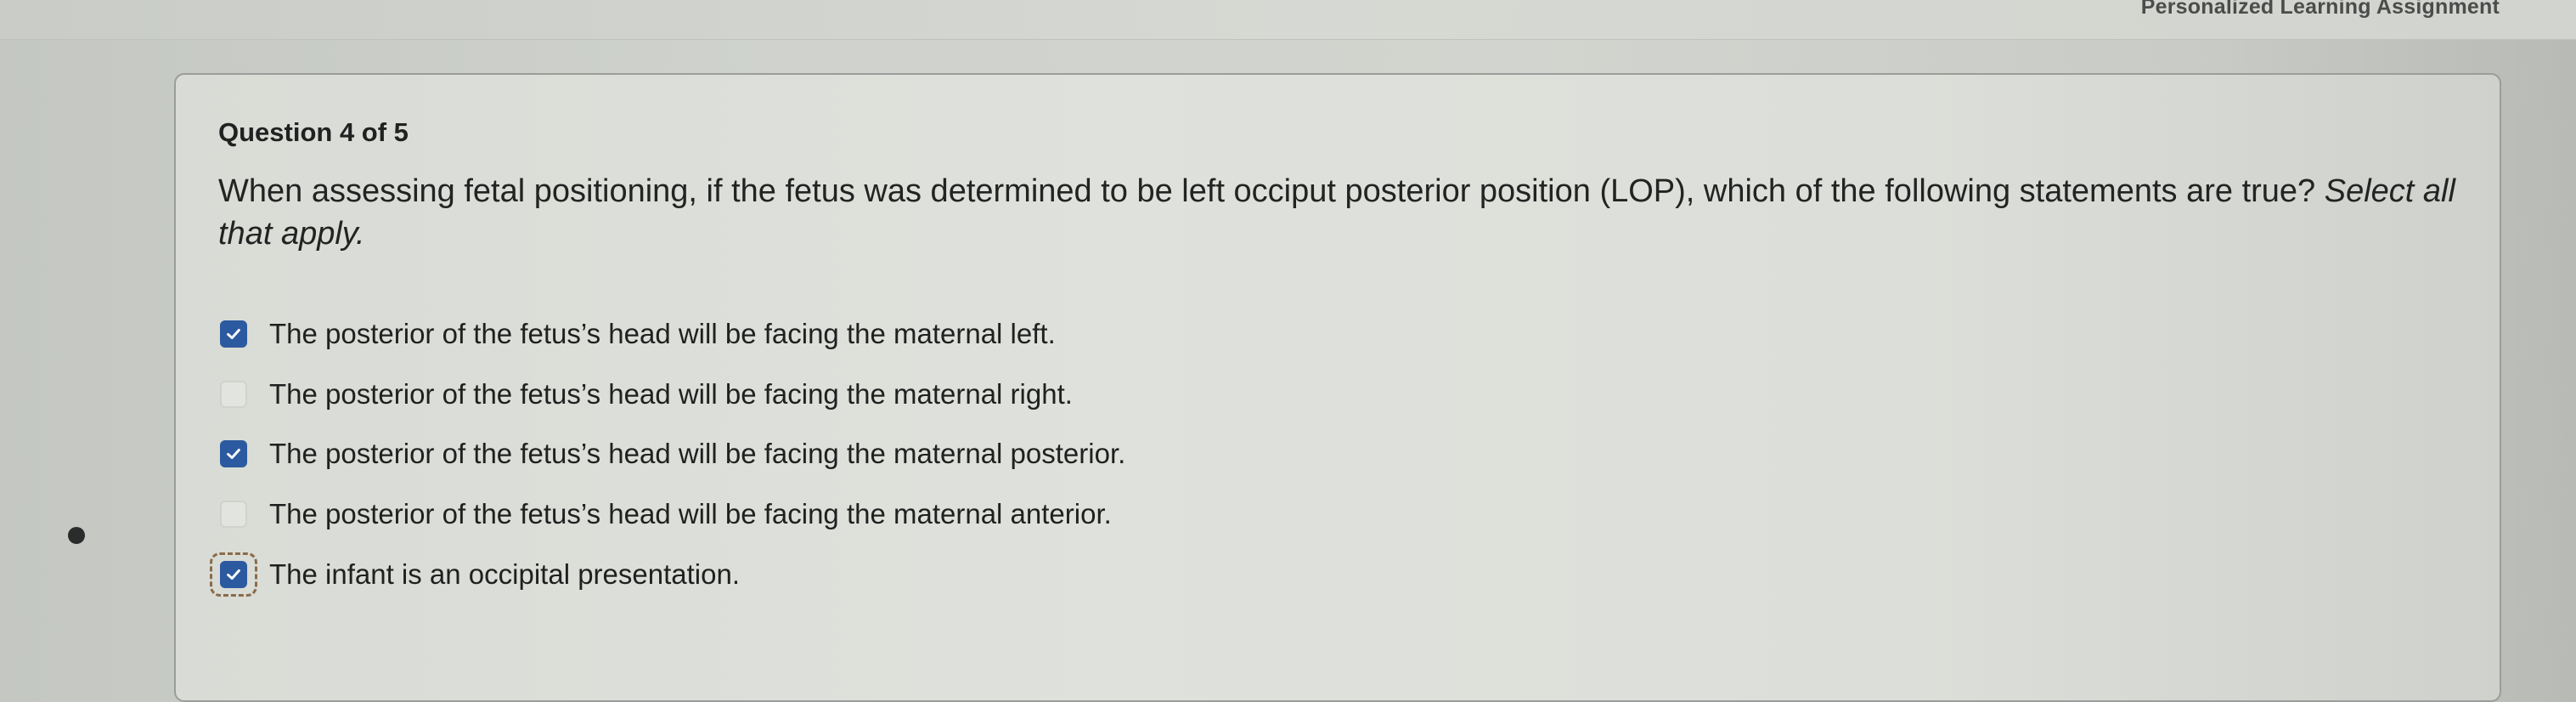 Image resolution: width=2576 pixels, height=702 pixels. Describe the element at coordinates (1288, 20) in the screenshot. I see `top-bar: Personalized Learning Assignment` at that location.